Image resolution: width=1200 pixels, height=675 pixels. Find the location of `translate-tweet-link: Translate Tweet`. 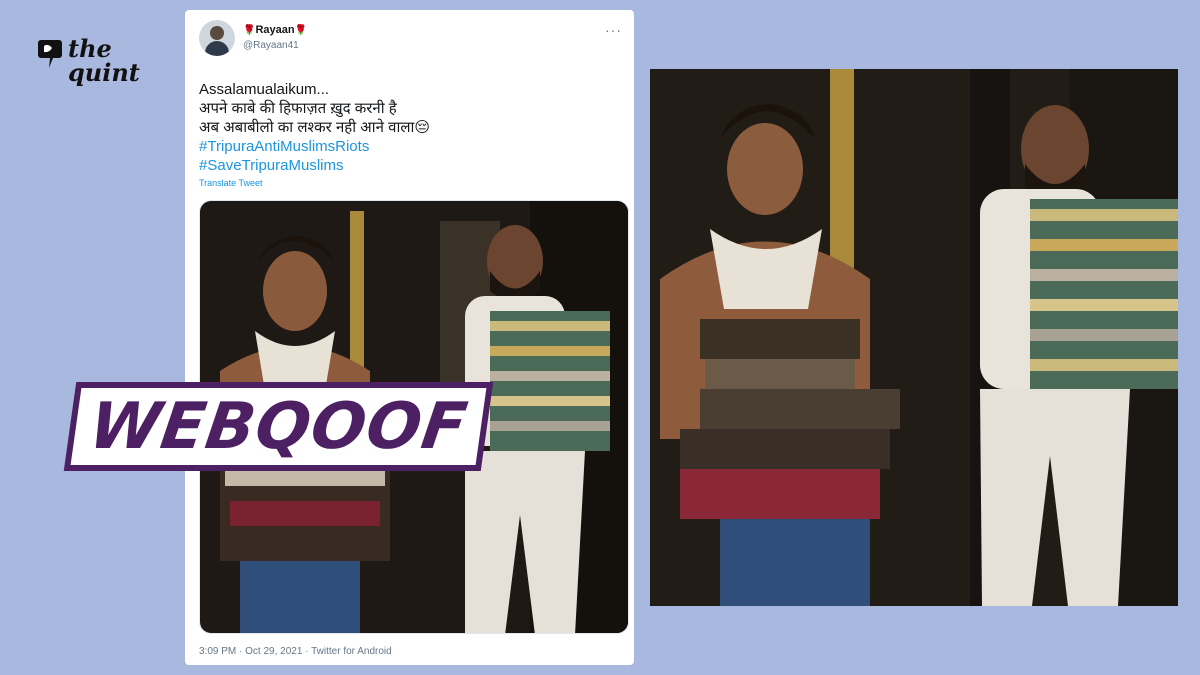

translate-tweet-link: Translate Tweet is located at coordinates (231, 183).